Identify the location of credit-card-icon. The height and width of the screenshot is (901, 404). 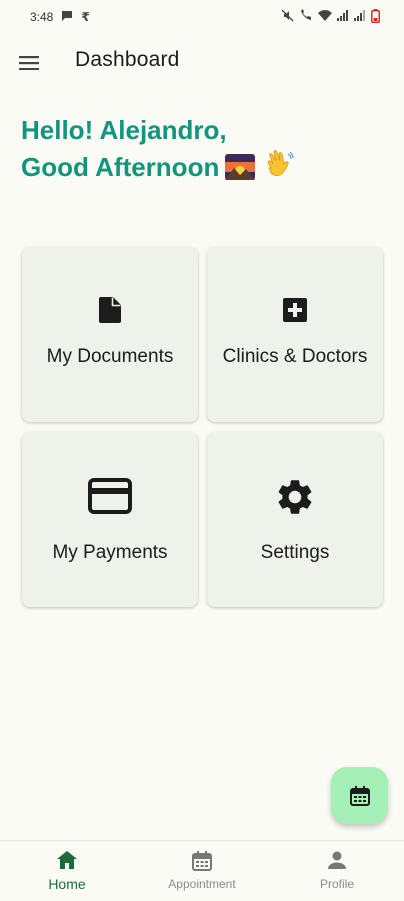
(110, 496).